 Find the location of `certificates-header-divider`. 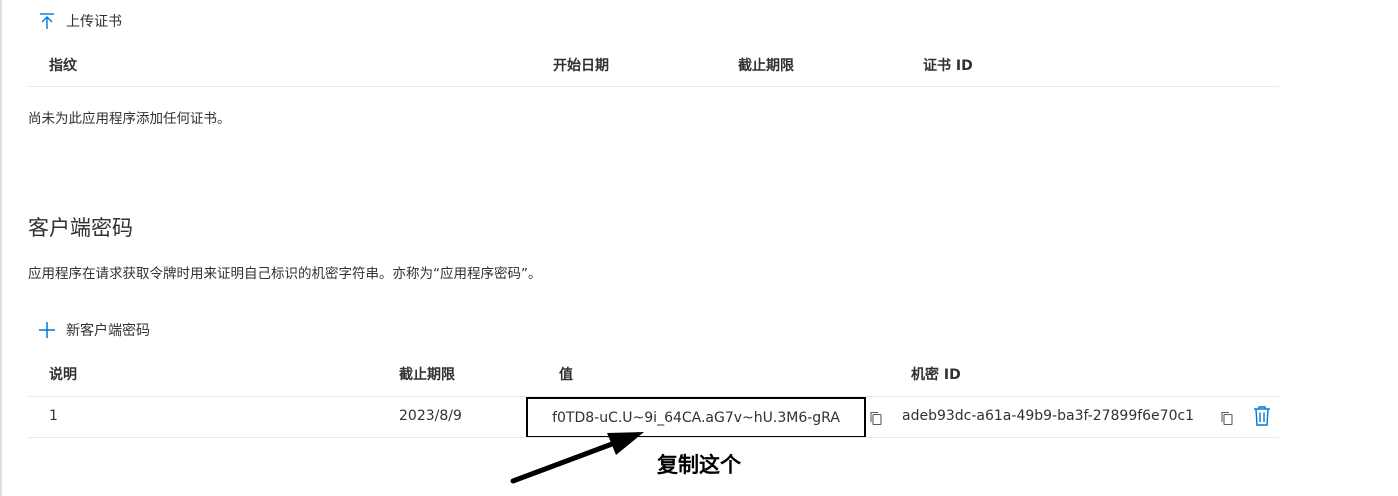

certificates-header-divider is located at coordinates (653, 86).